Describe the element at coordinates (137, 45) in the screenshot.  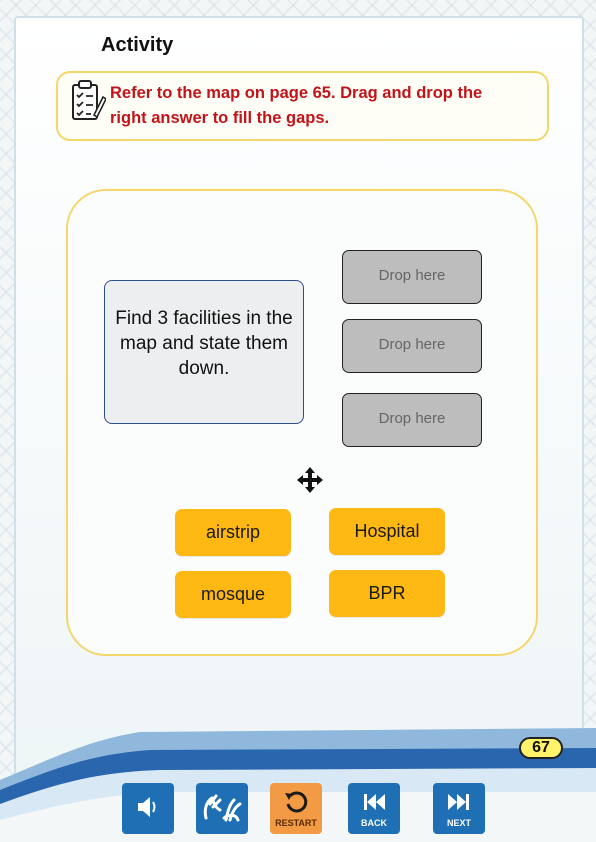
I see `activity-title: Activity` at that location.